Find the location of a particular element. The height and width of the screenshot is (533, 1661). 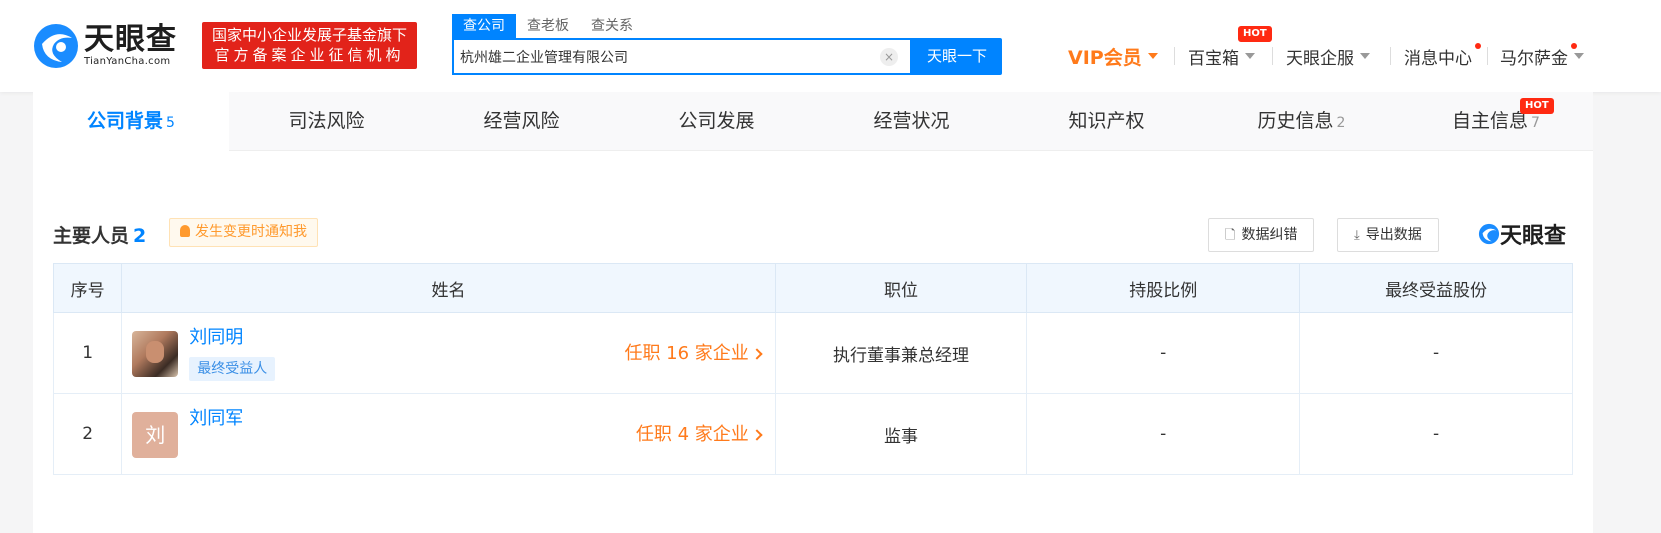

vip-label: VIP会员 is located at coordinates (1105, 57).